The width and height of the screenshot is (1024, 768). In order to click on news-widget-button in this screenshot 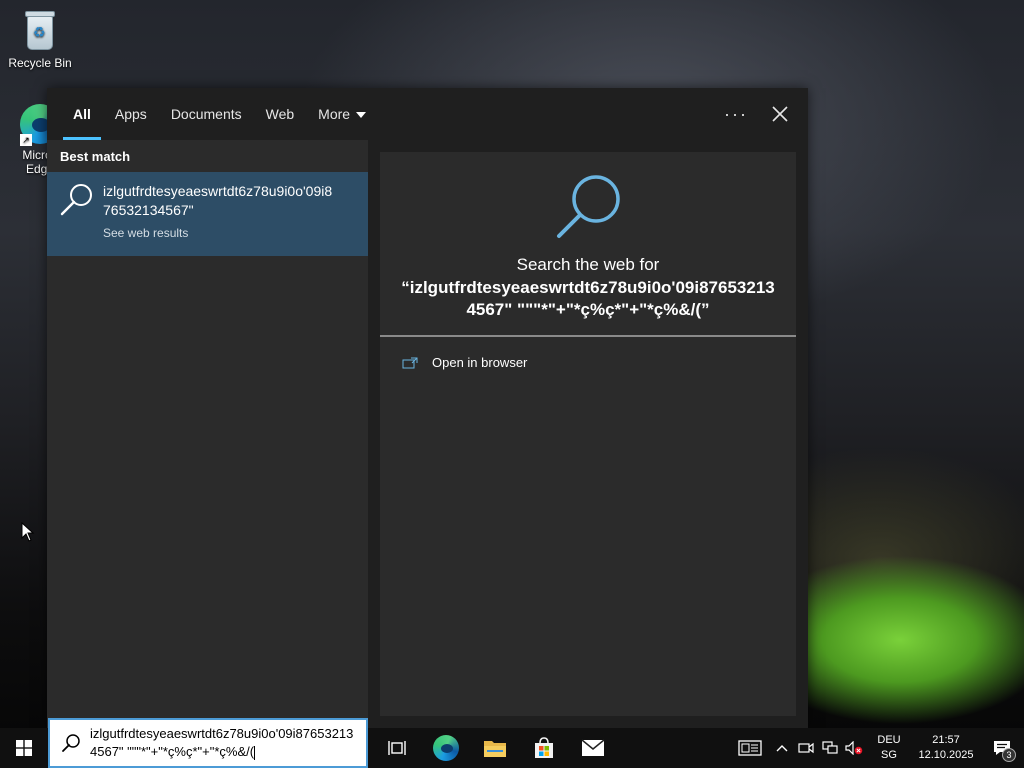, I will do `click(750, 748)`.